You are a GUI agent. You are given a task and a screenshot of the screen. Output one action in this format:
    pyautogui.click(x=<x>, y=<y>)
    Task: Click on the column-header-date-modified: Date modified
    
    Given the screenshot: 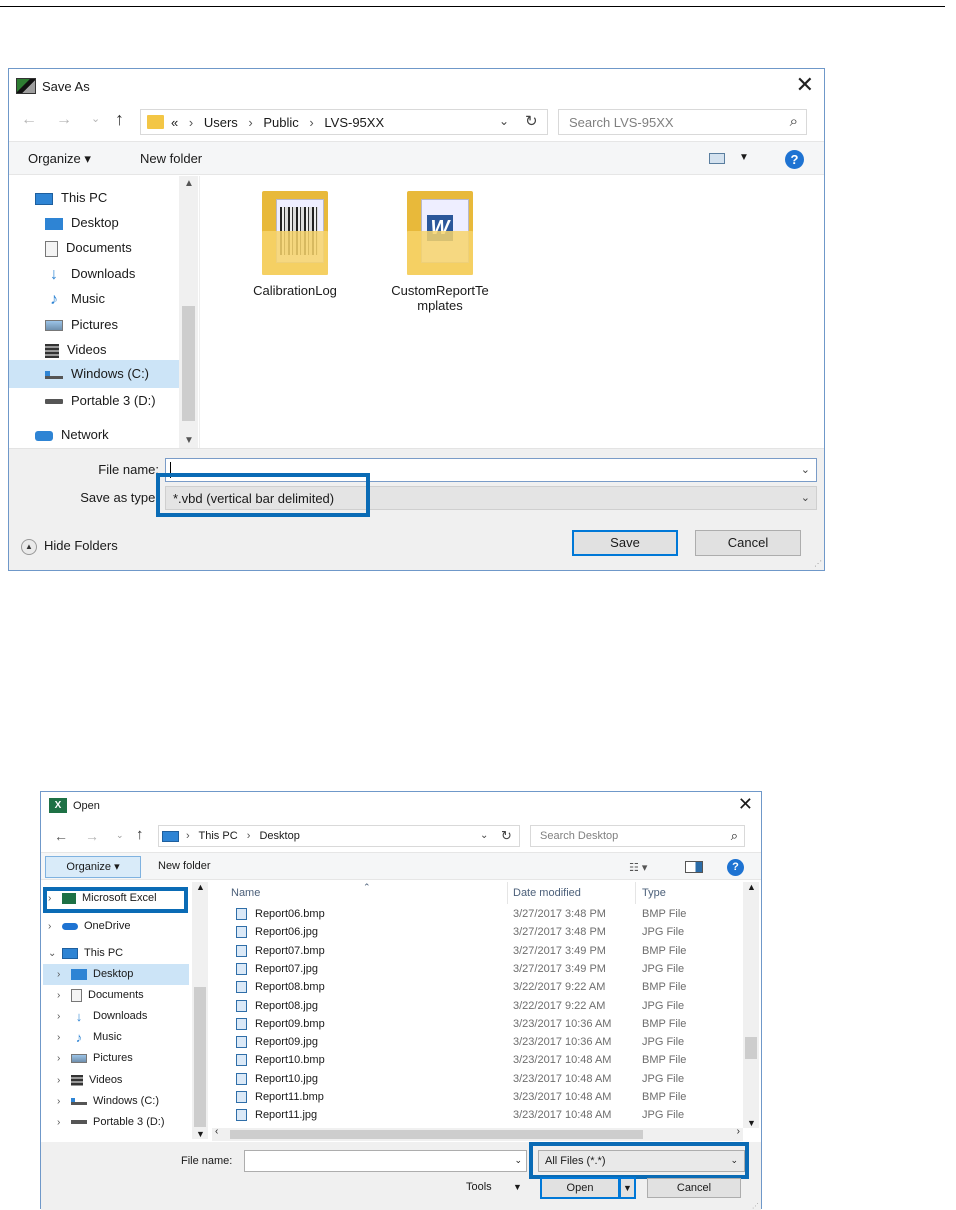 What is the action you would take?
    pyautogui.click(x=547, y=893)
    